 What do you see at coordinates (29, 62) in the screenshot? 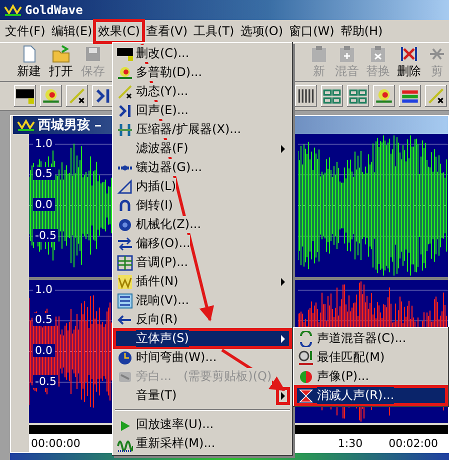
I see `toolbar-button: 新建` at bounding box center [29, 62].